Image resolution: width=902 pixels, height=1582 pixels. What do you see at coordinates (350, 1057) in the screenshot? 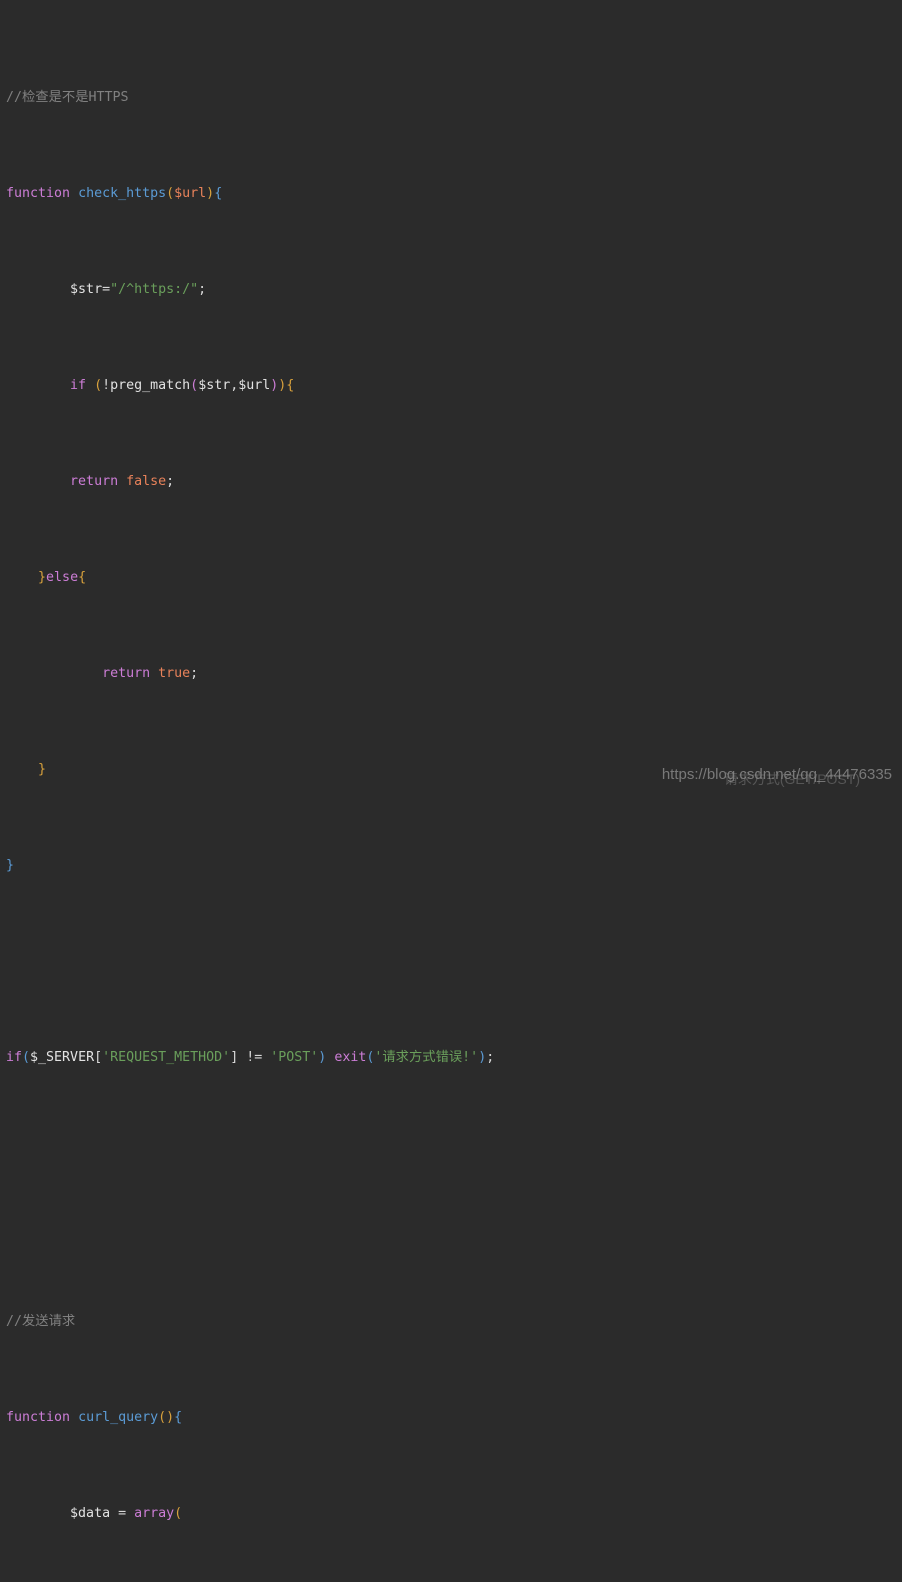
I see `code-token-keyword: exit` at bounding box center [350, 1057].